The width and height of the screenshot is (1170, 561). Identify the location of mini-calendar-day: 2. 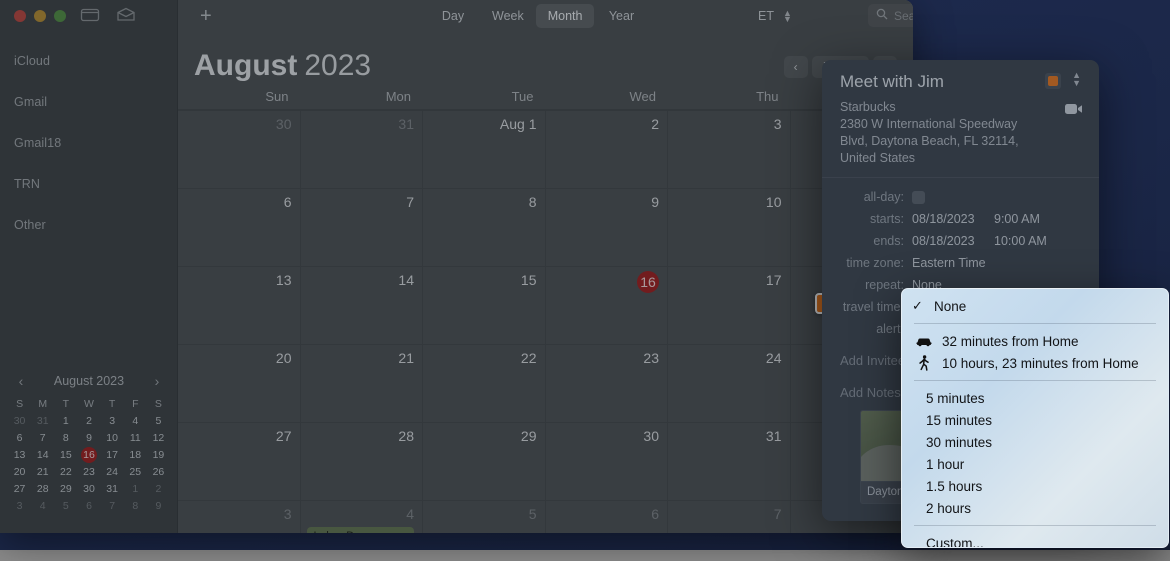
(88, 421).